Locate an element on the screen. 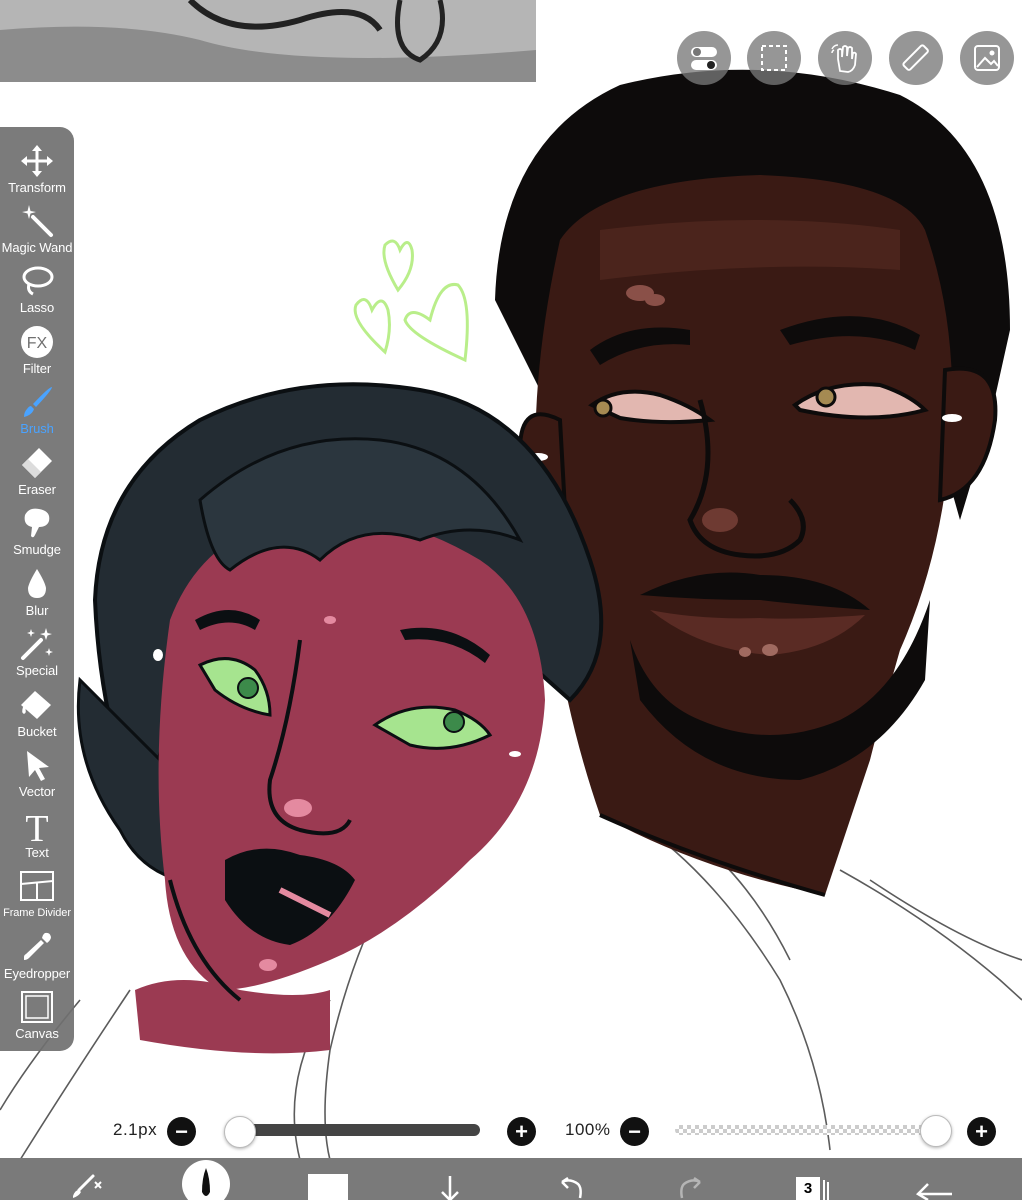 The height and width of the screenshot is (1200, 1022). size-decrease-button: − is located at coordinates (181, 1131).